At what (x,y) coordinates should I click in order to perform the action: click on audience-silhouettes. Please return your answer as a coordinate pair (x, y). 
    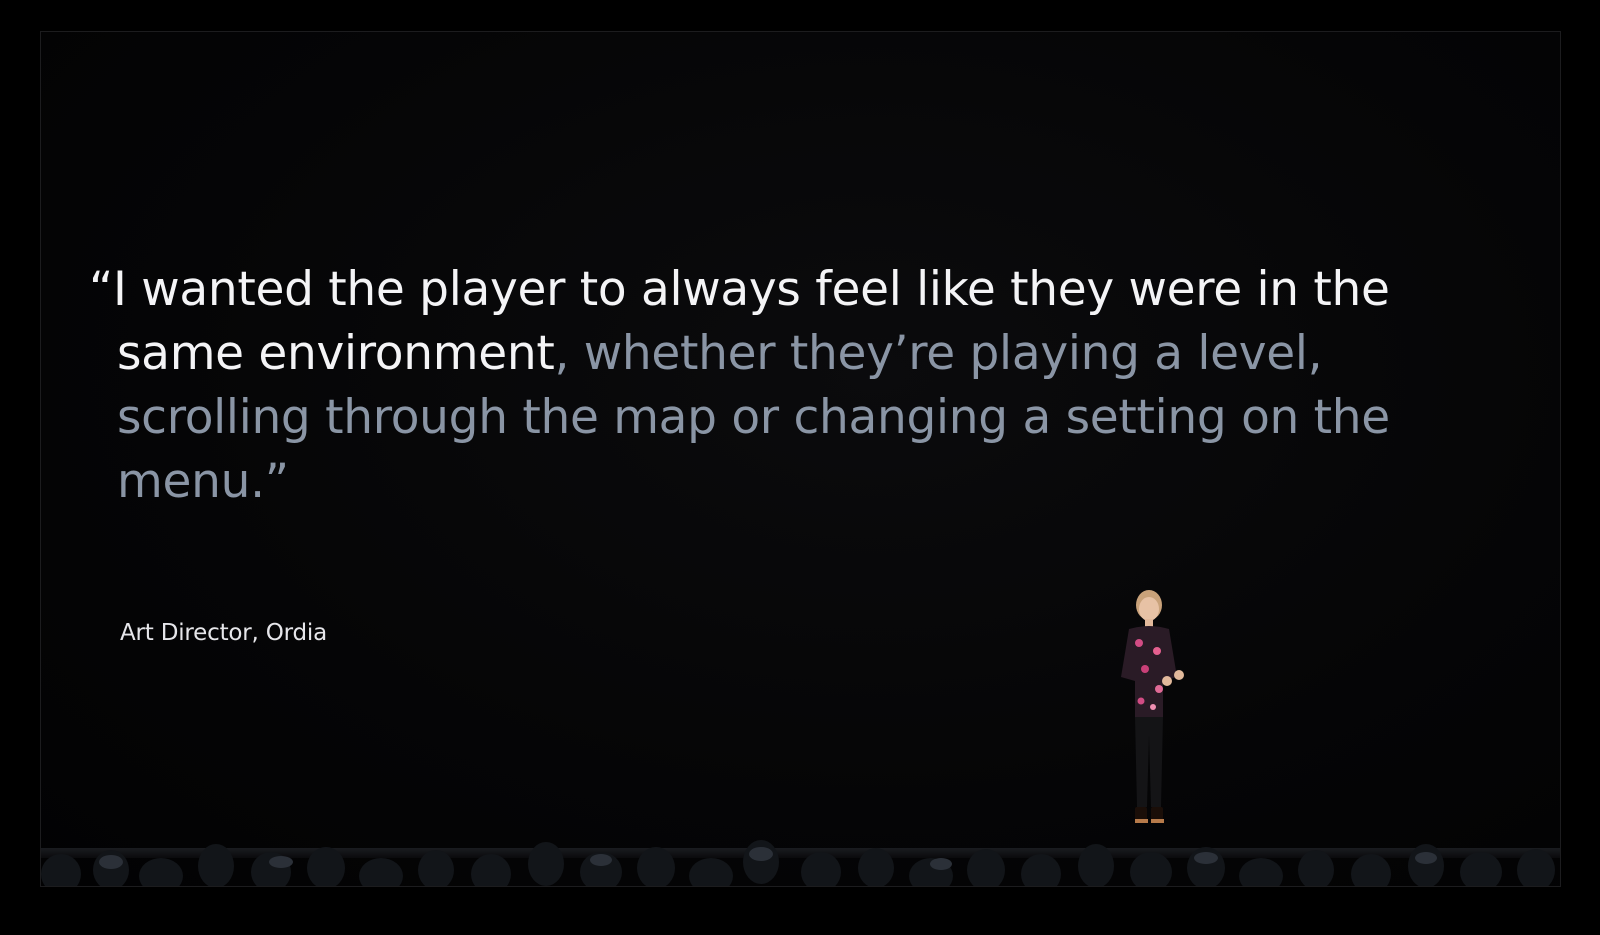
    Looking at the image, I should click on (798, 863).